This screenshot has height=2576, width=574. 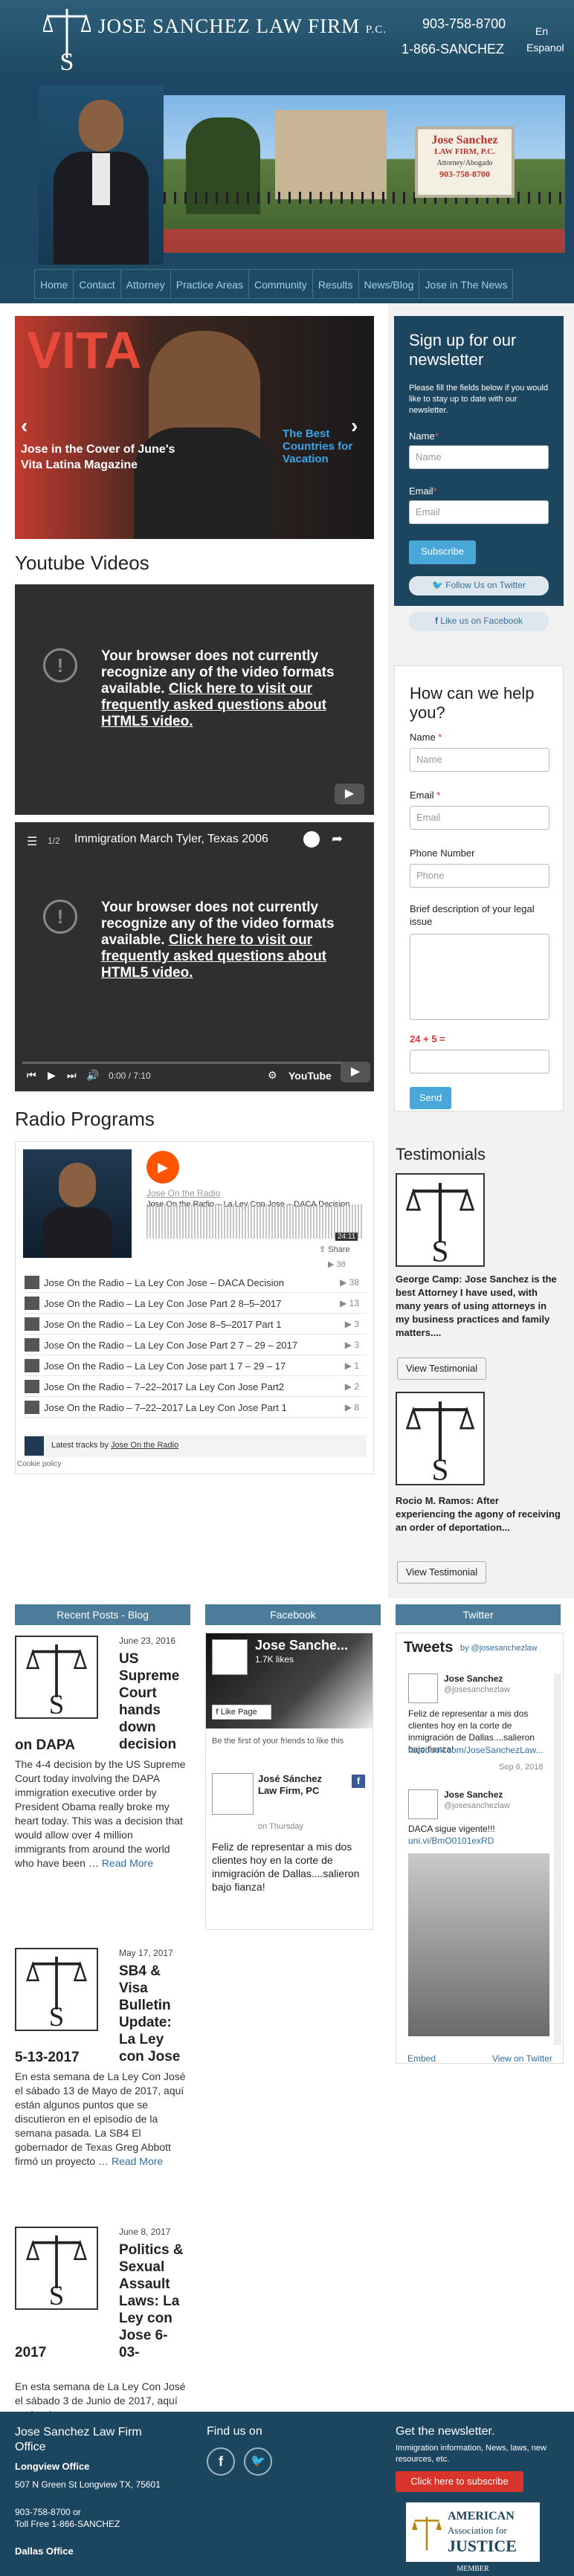 I want to click on twitter-embed-link: Embed, so click(x=422, y=2058).